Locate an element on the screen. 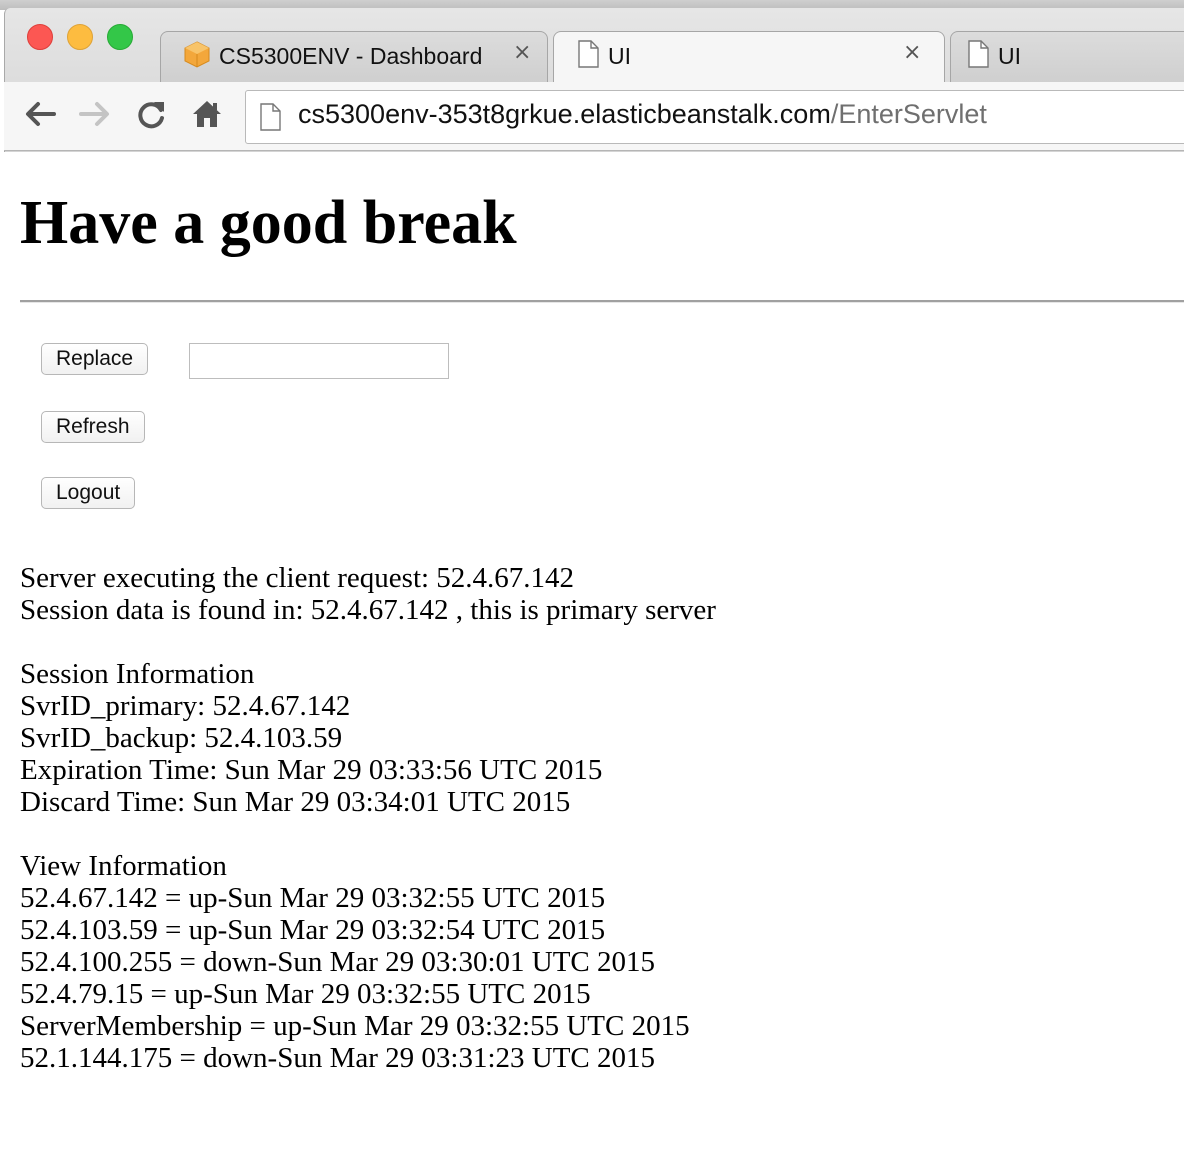  horizontal-rule is located at coordinates (602, 301).